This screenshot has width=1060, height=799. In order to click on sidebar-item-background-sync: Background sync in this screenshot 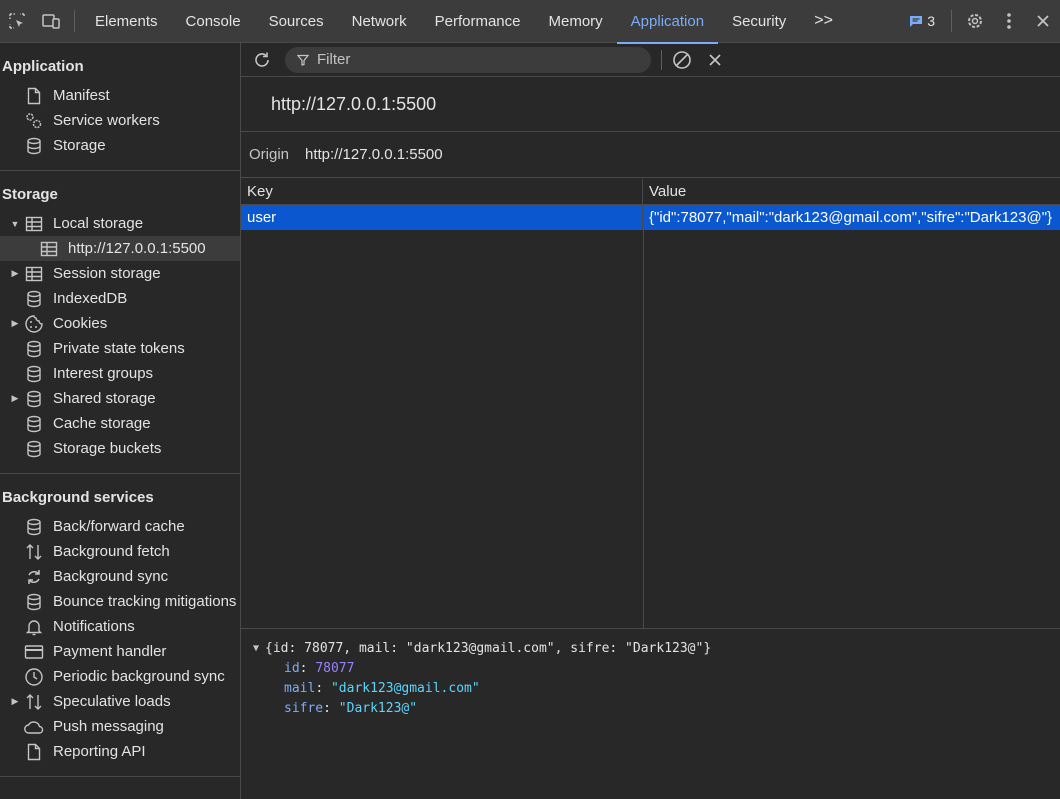, I will do `click(120, 576)`.